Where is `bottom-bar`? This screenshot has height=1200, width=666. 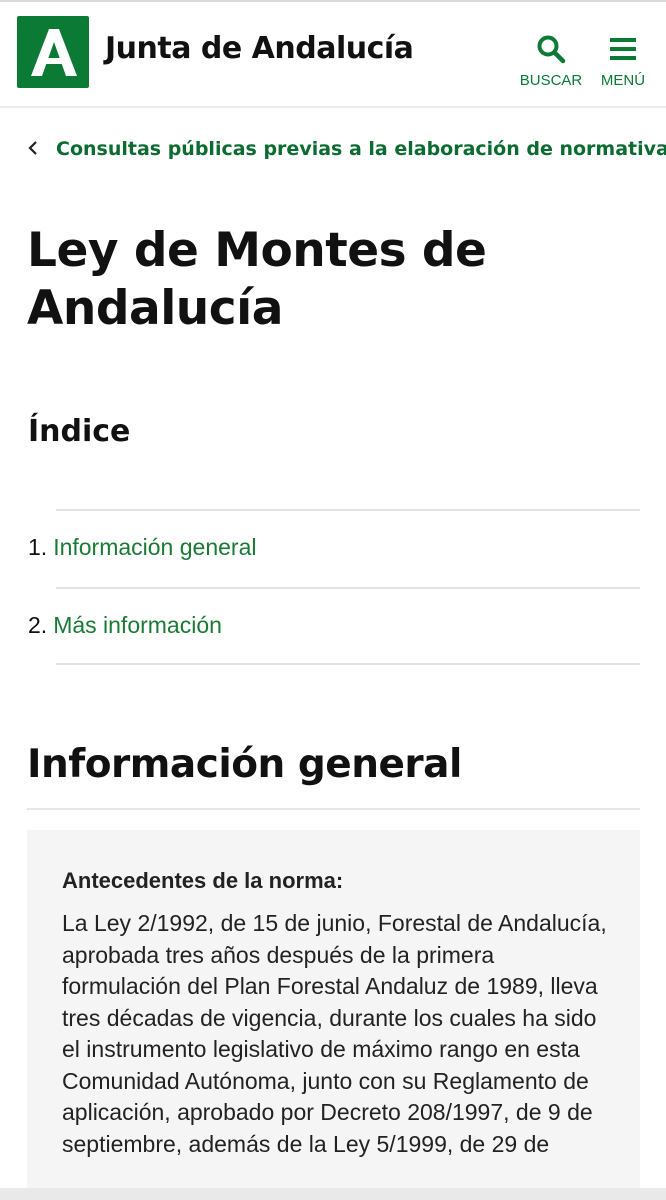
bottom-bar is located at coordinates (333, 1194).